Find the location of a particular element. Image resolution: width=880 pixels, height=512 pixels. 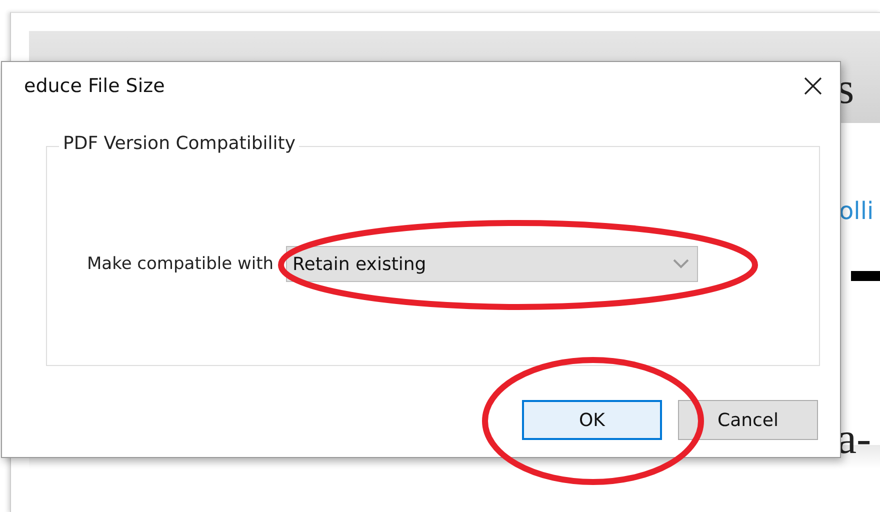

ok-button: OK is located at coordinates (592, 420).